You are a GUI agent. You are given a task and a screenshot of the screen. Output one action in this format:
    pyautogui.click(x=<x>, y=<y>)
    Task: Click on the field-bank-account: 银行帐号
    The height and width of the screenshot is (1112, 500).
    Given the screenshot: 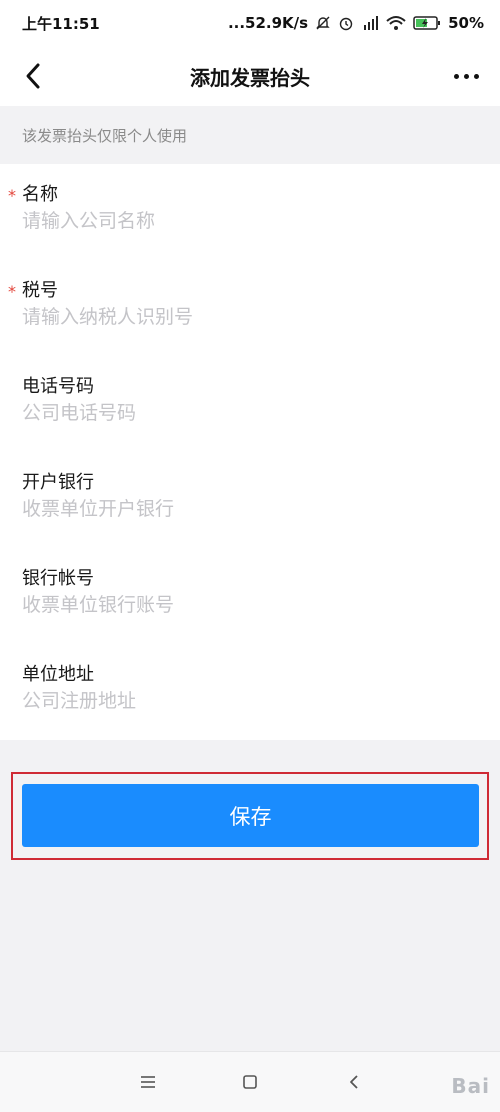 What is the action you would take?
    pyautogui.click(x=250, y=596)
    